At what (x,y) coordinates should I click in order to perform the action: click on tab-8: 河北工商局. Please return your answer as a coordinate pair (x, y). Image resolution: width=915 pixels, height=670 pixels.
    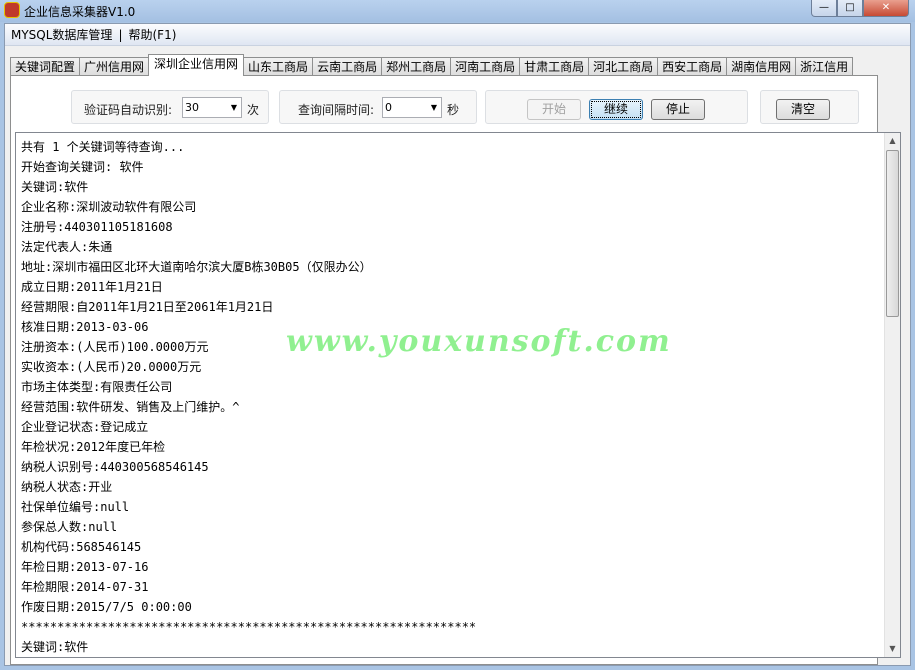
    Looking at the image, I should click on (623, 66).